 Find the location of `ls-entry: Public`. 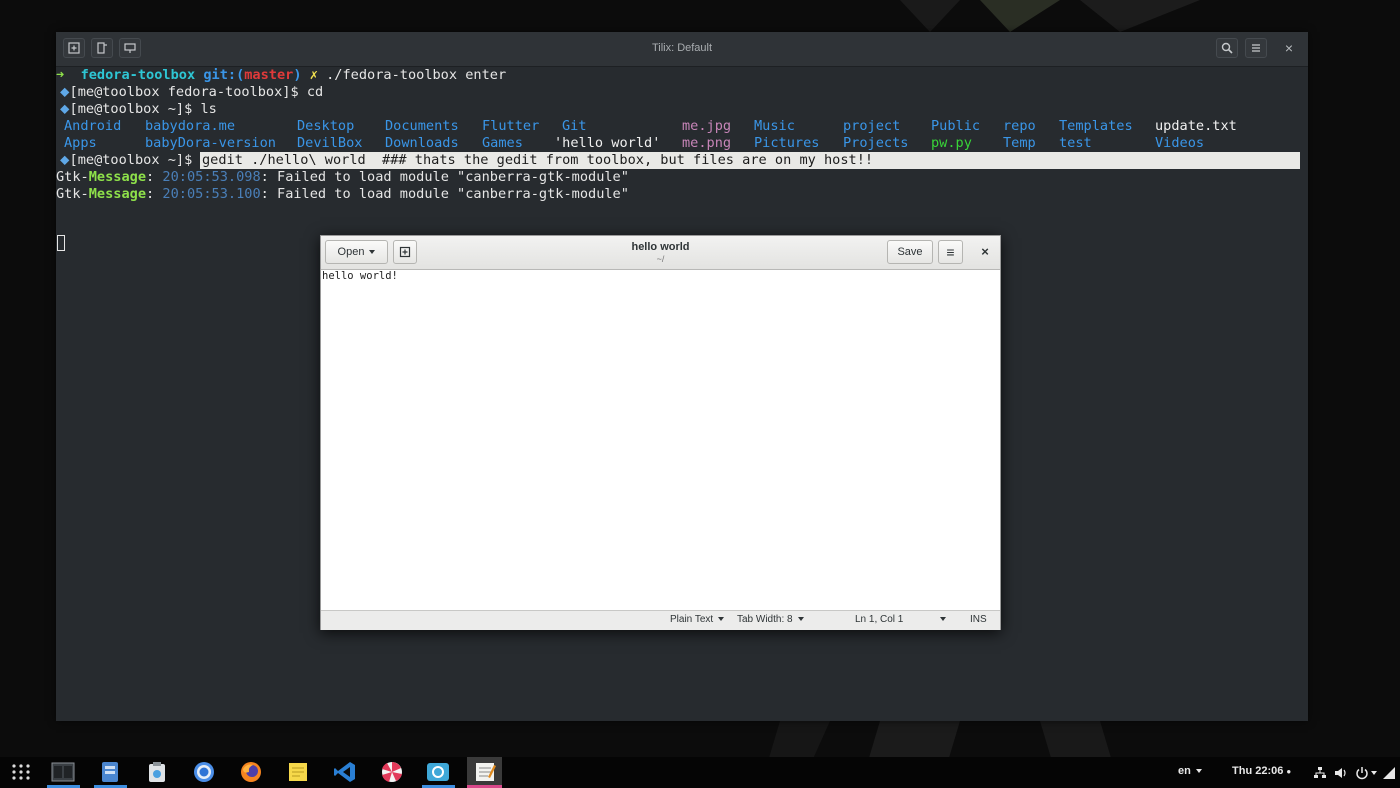

ls-entry: Public is located at coordinates (956, 126).